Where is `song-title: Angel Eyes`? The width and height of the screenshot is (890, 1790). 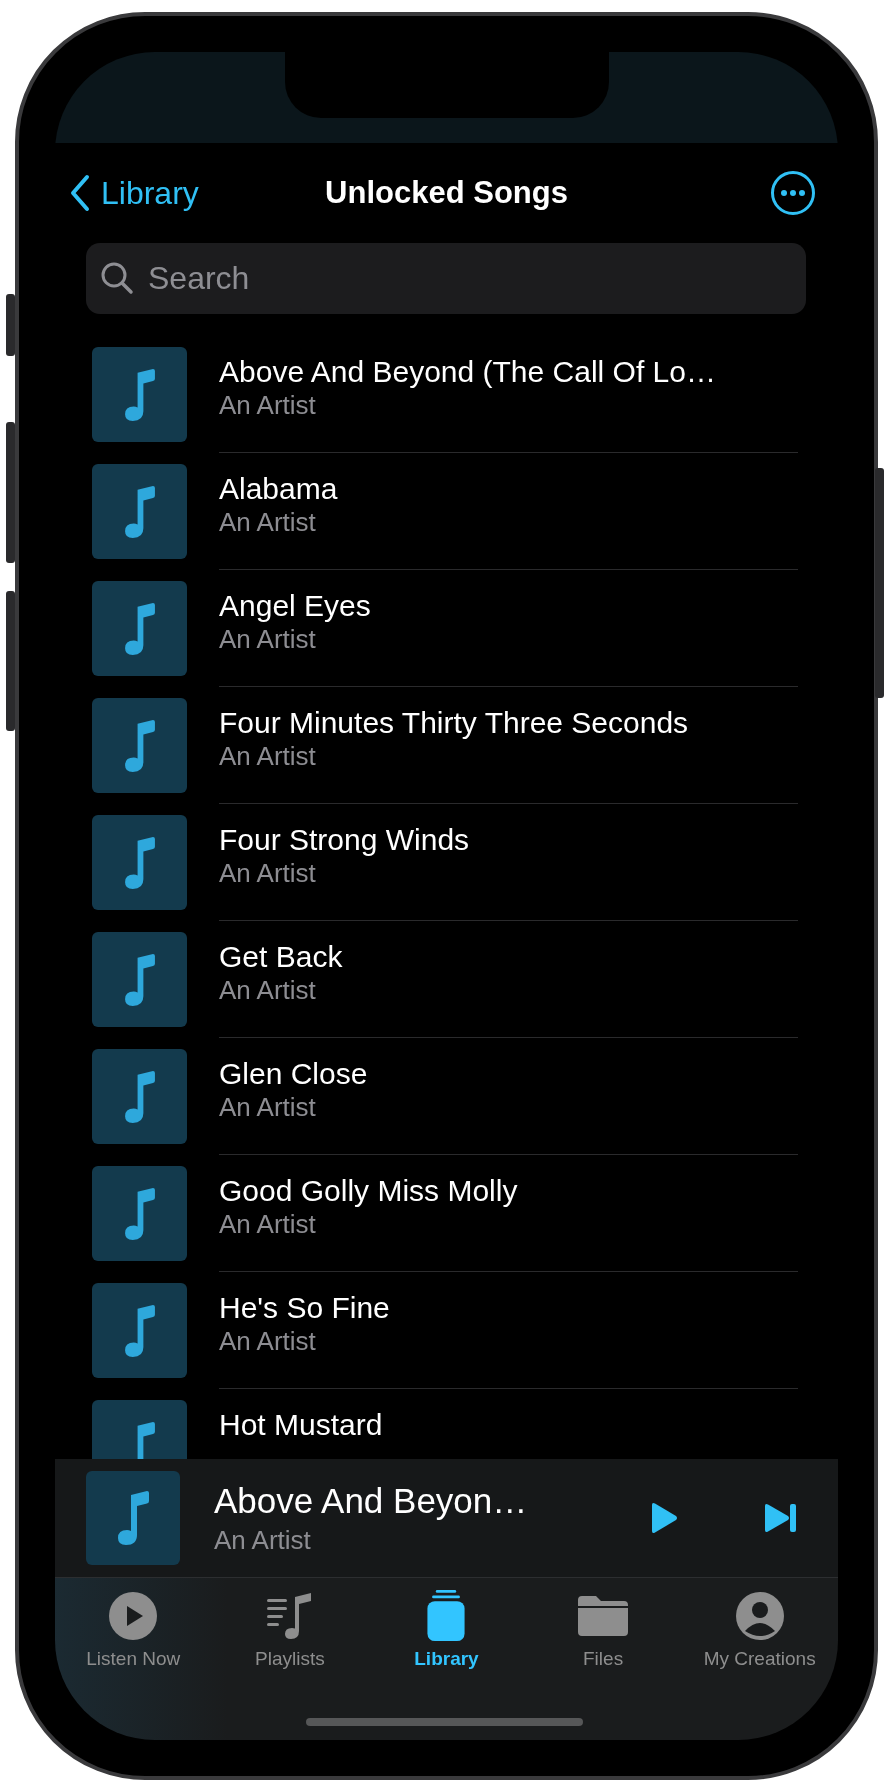
song-title: Angel Eyes is located at coordinates (295, 606).